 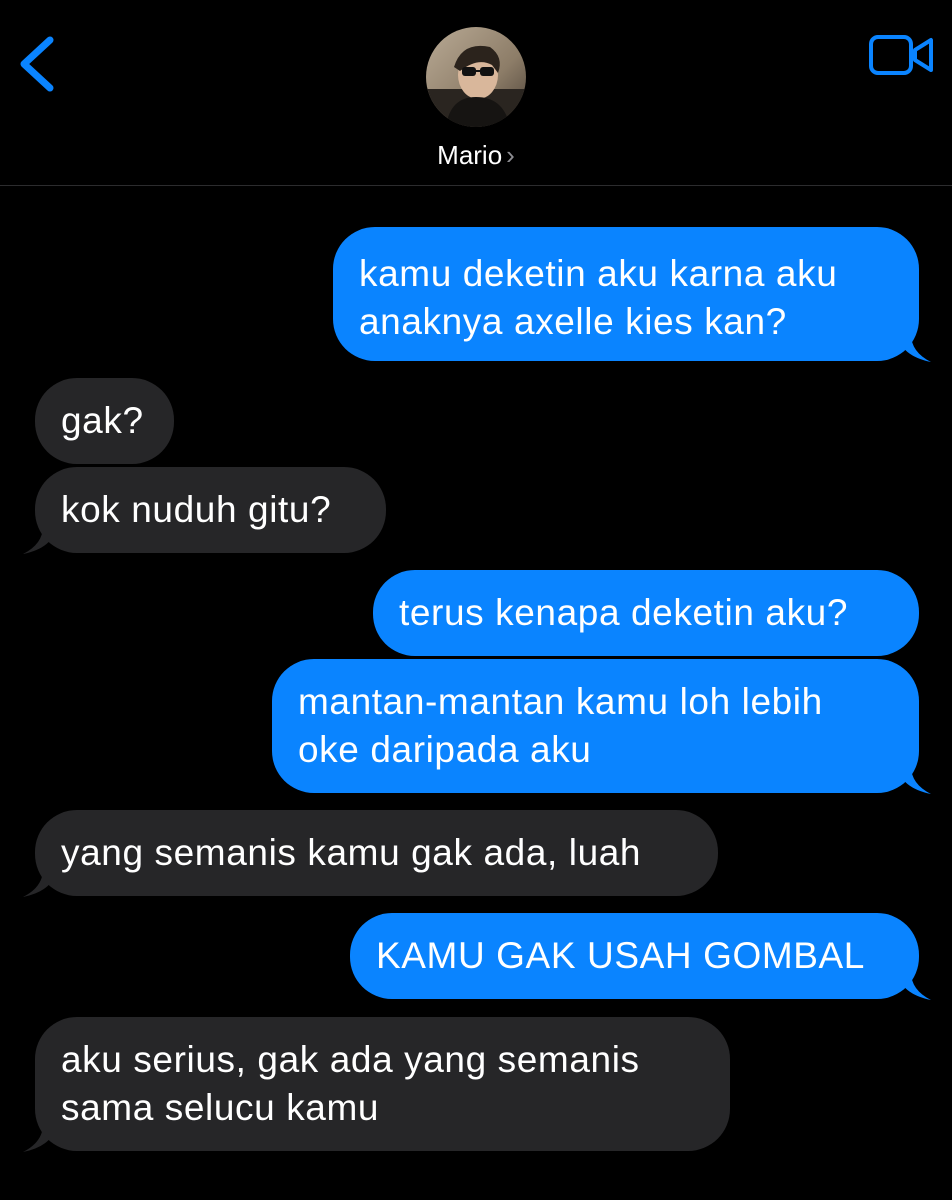 I want to click on contact-name-button: Mario ›, so click(x=476, y=155).